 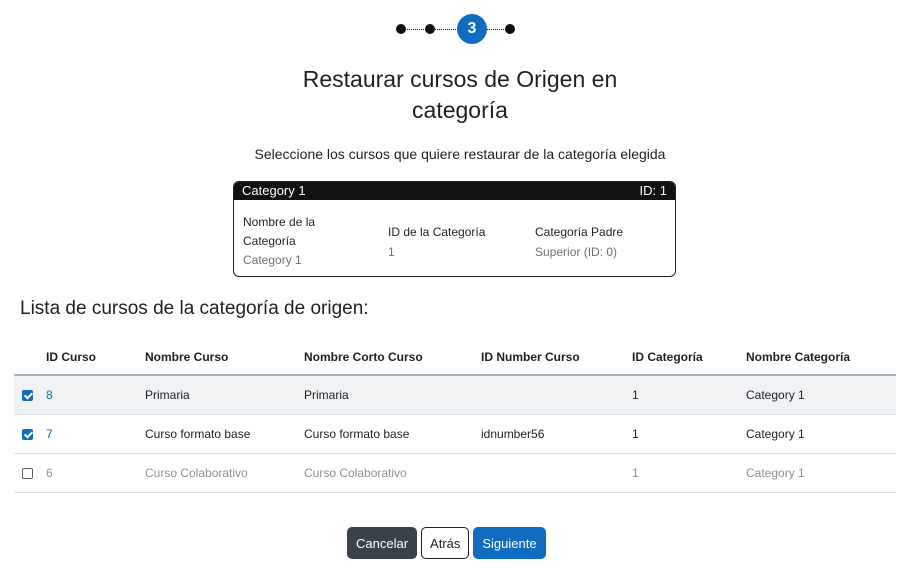 What do you see at coordinates (510, 29) in the screenshot?
I see `step-4-dot` at bounding box center [510, 29].